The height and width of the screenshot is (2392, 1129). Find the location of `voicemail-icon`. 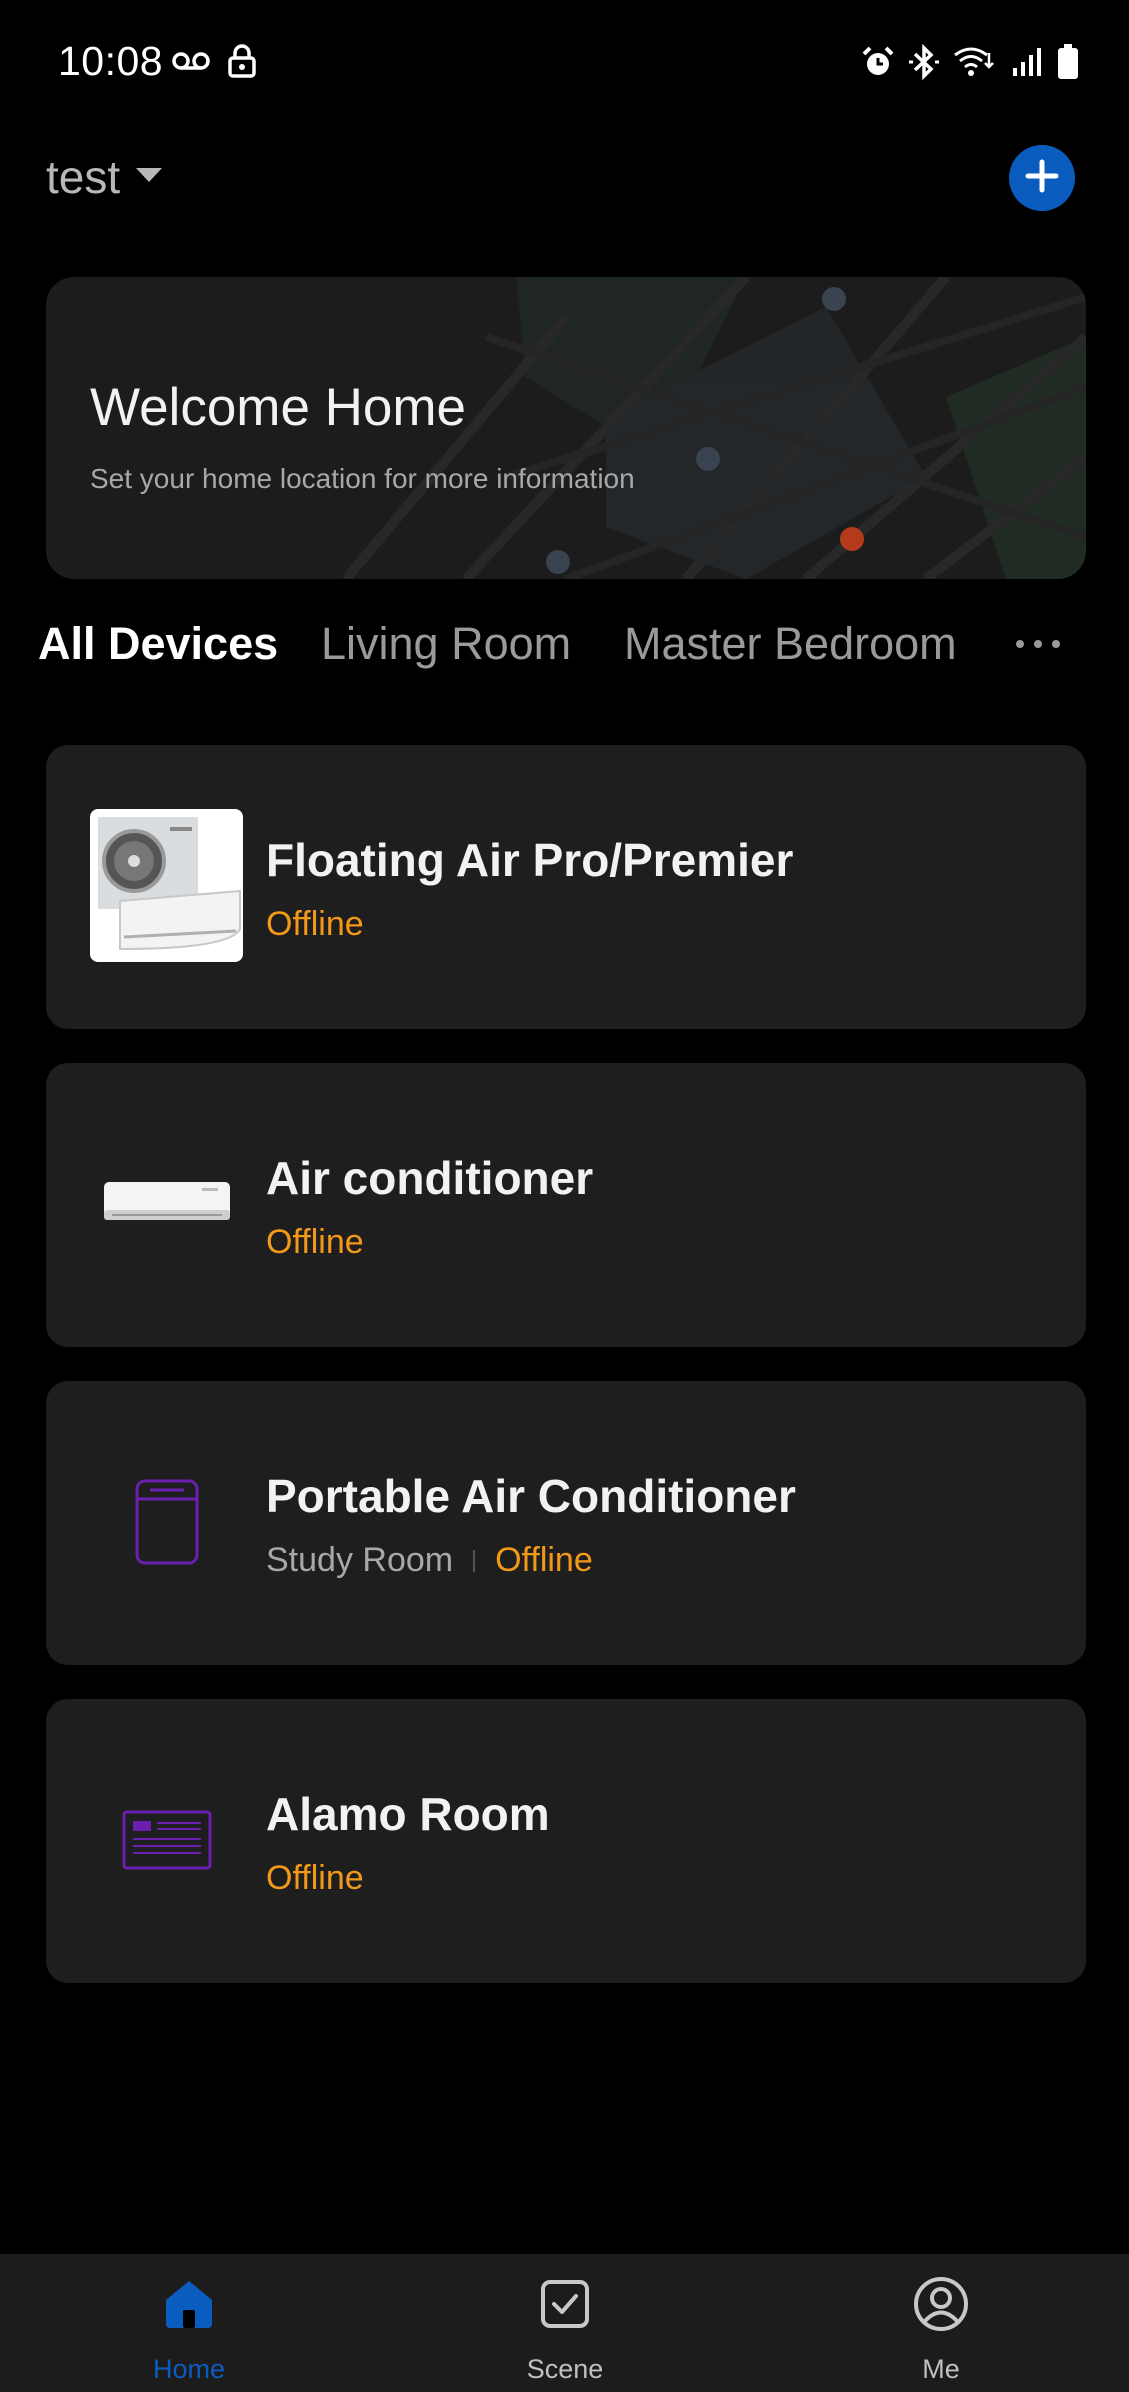

voicemail-icon is located at coordinates (191, 61).